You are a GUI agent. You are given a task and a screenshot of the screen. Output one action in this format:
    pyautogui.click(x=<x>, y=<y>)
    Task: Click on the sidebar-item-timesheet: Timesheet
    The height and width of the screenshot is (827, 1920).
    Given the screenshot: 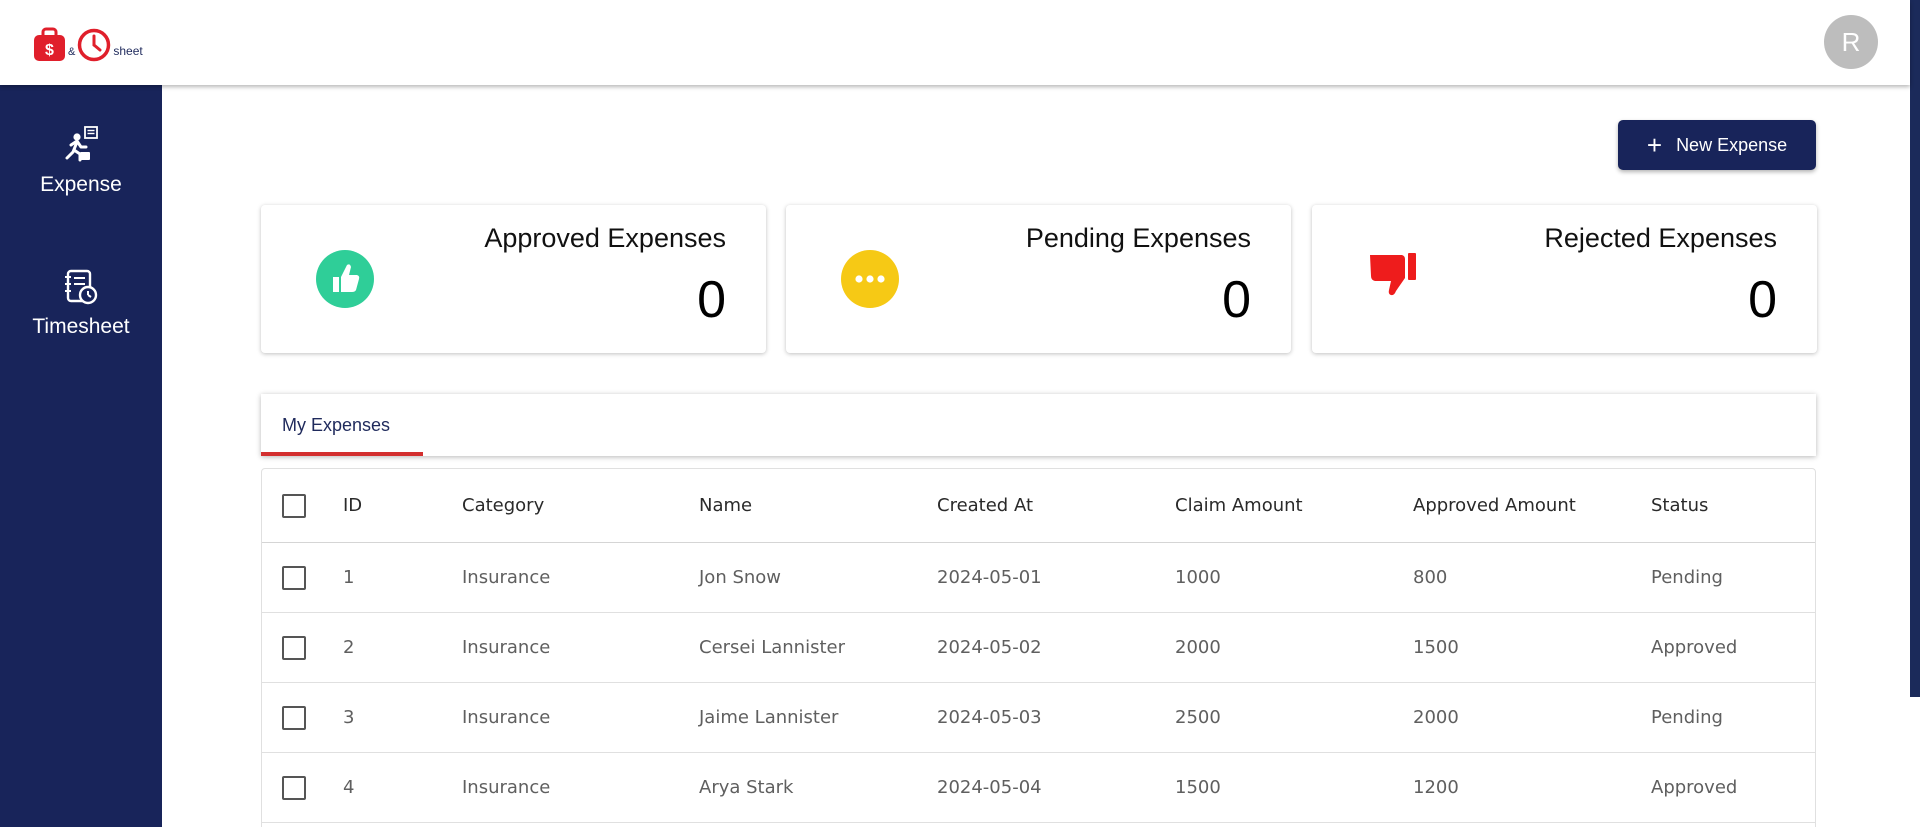 What is the action you would take?
    pyautogui.click(x=81, y=303)
    